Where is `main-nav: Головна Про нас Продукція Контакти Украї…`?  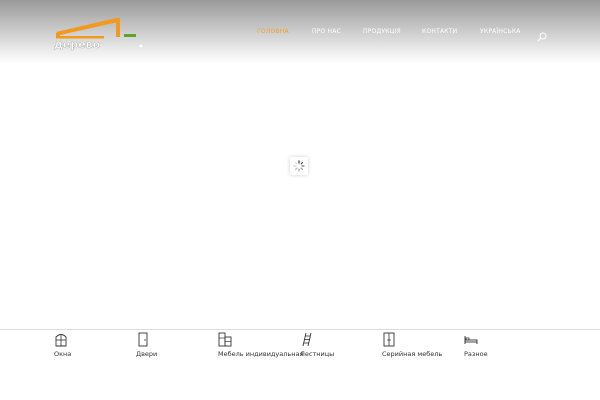 main-nav: Головна Про нас Продукція Контакти Украї… is located at coordinates (300, 34).